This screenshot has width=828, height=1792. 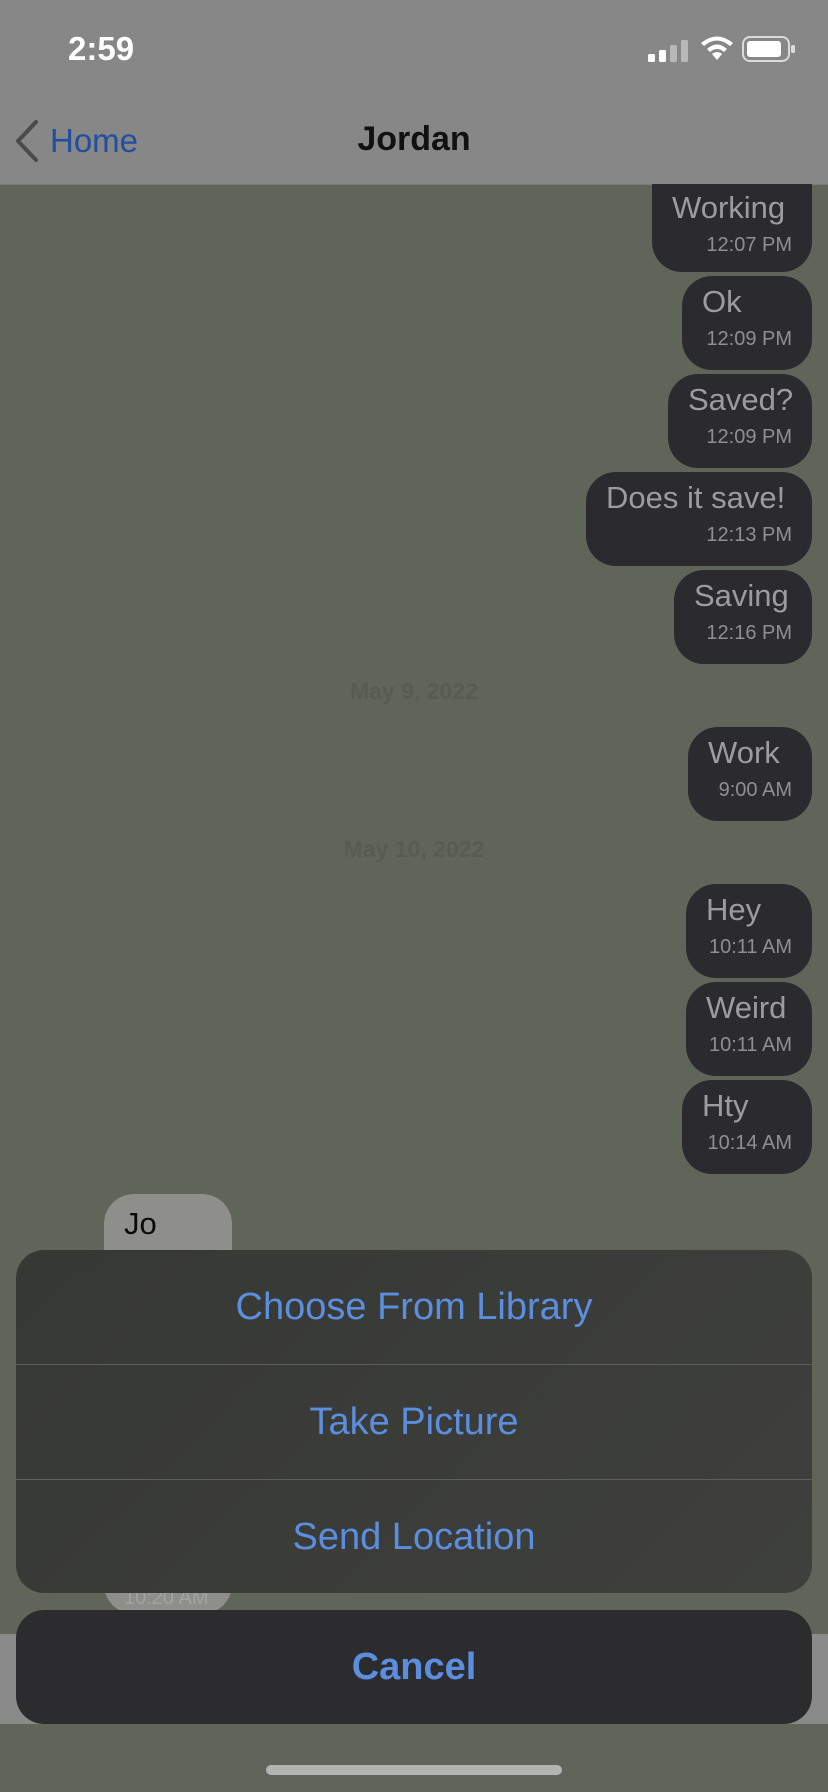 What do you see at coordinates (740, 421) in the screenshot?
I see `message-bubble: Saved? 12:09 PM` at bounding box center [740, 421].